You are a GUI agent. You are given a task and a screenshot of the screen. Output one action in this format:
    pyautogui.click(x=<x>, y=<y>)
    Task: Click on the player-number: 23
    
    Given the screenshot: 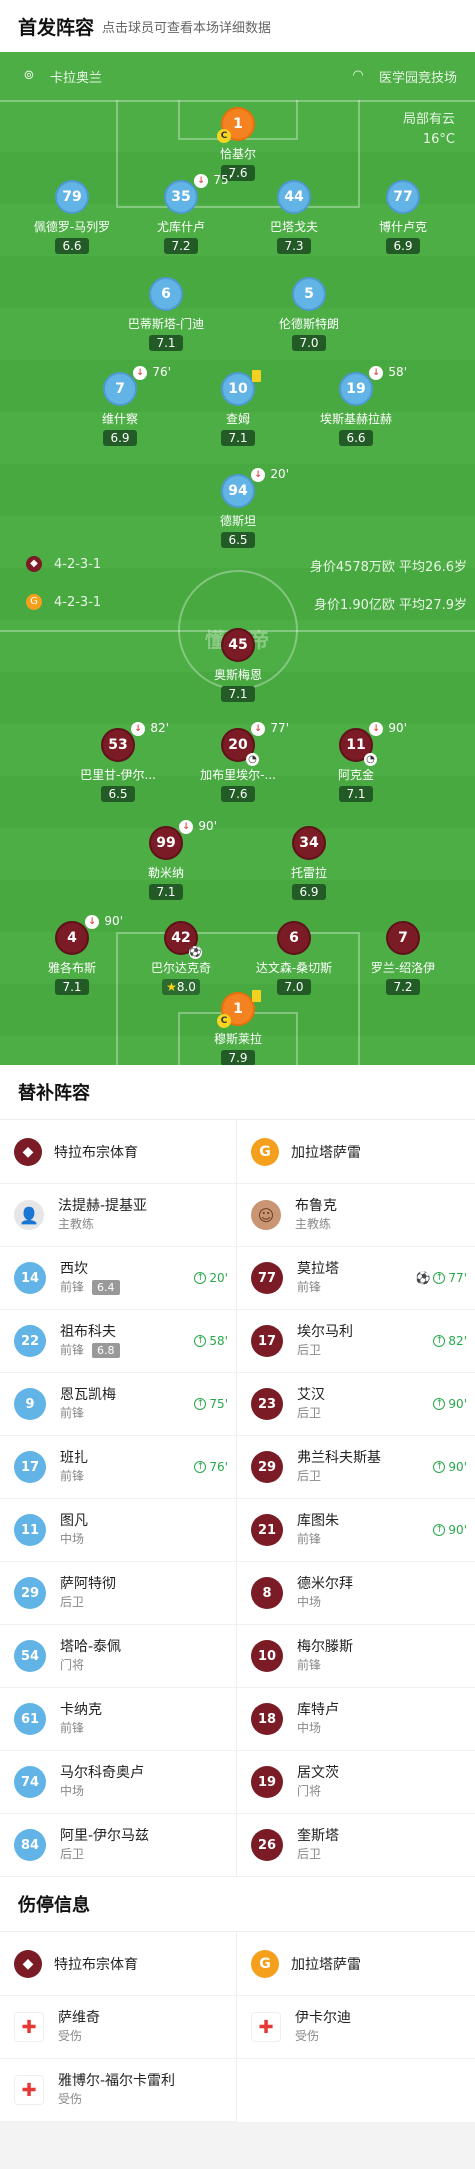 What is the action you would take?
    pyautogui.click(x=267, y=1404)
    